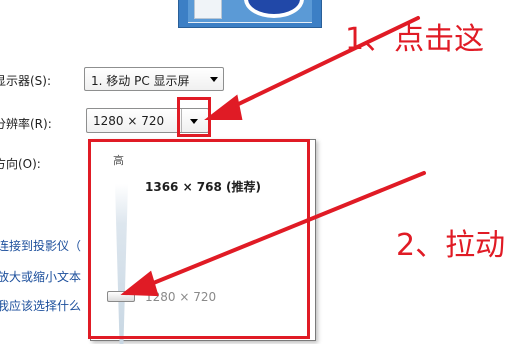 The image size is (505, 344). What do you see at coordinates (223, 107) in the screenshot?
I see `arrow-1-head` at bounding box center [223, 107].